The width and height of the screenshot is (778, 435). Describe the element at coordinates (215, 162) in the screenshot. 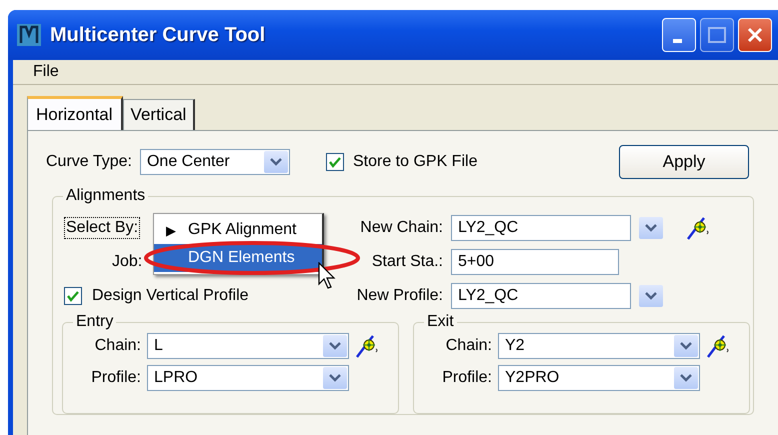

I see `curve-type-combo: One Center` at that location.